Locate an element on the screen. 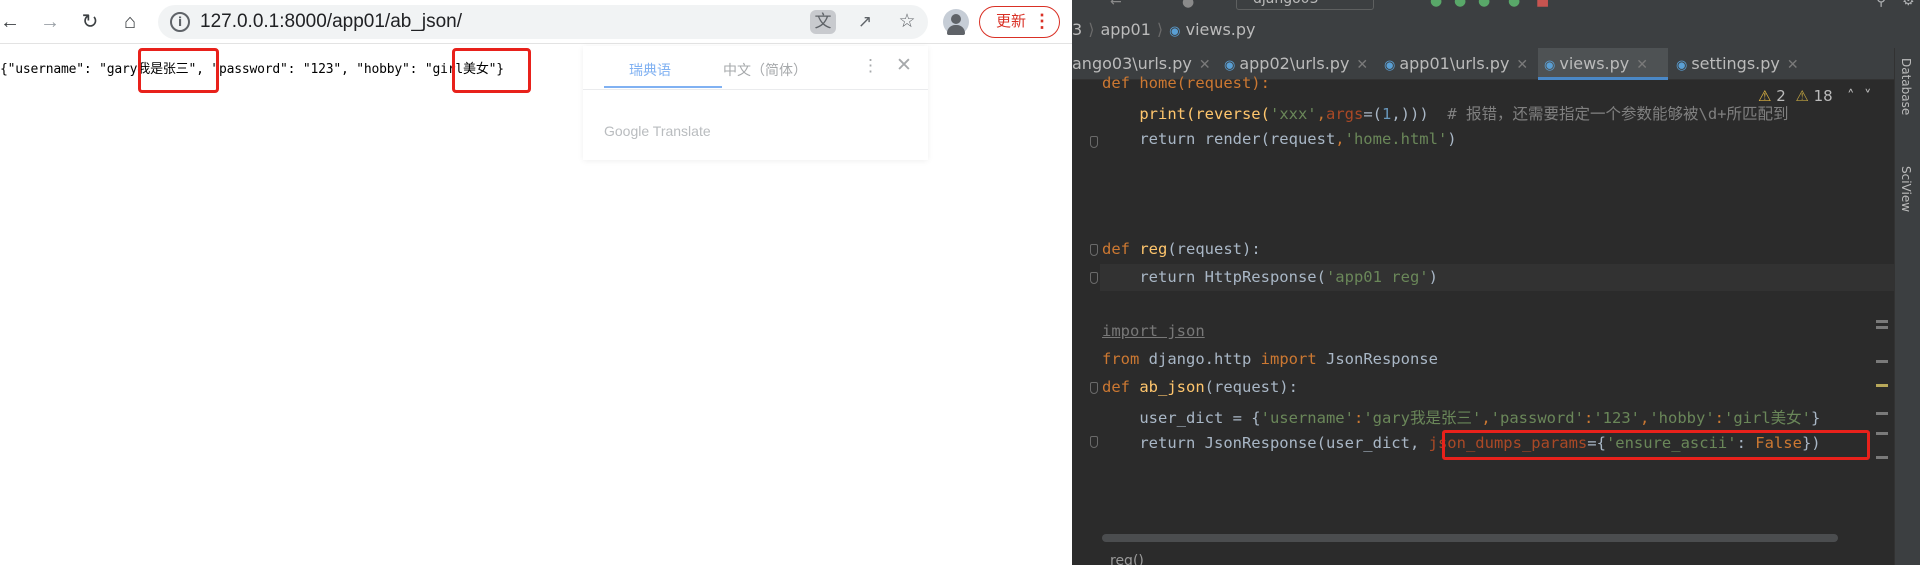 This screenshot has width=1920, height=565. site-info-icon: i is located at coordinates (180, 22).